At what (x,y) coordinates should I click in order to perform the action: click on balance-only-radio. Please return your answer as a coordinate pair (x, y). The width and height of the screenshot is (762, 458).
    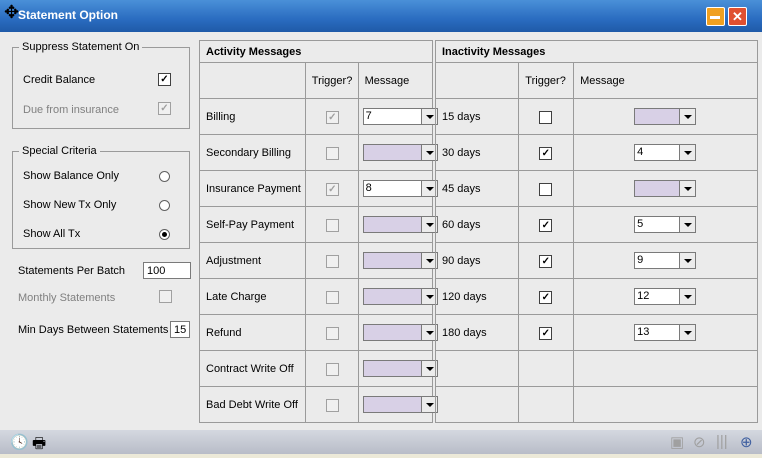
    Looking at the image, I should click on (164, 176).